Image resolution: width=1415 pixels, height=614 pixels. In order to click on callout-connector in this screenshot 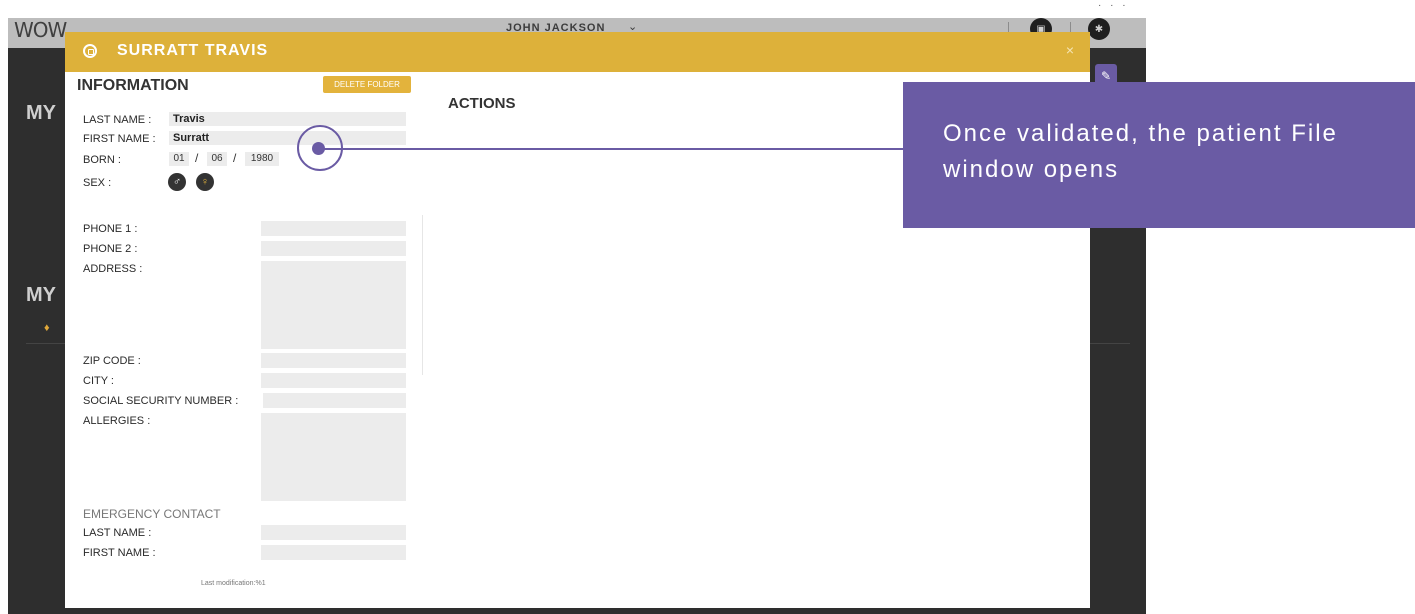, I will do `click(610, 149)`.